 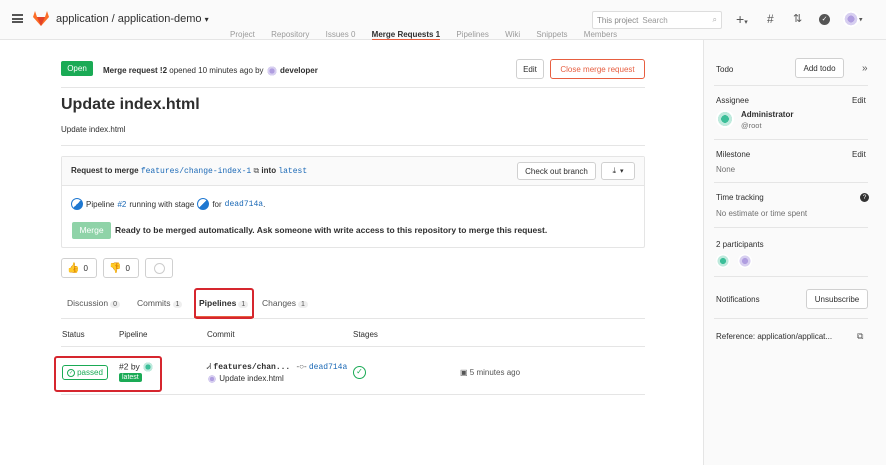 I want to click on pipeline-for: for, so click(x=217, y=204).